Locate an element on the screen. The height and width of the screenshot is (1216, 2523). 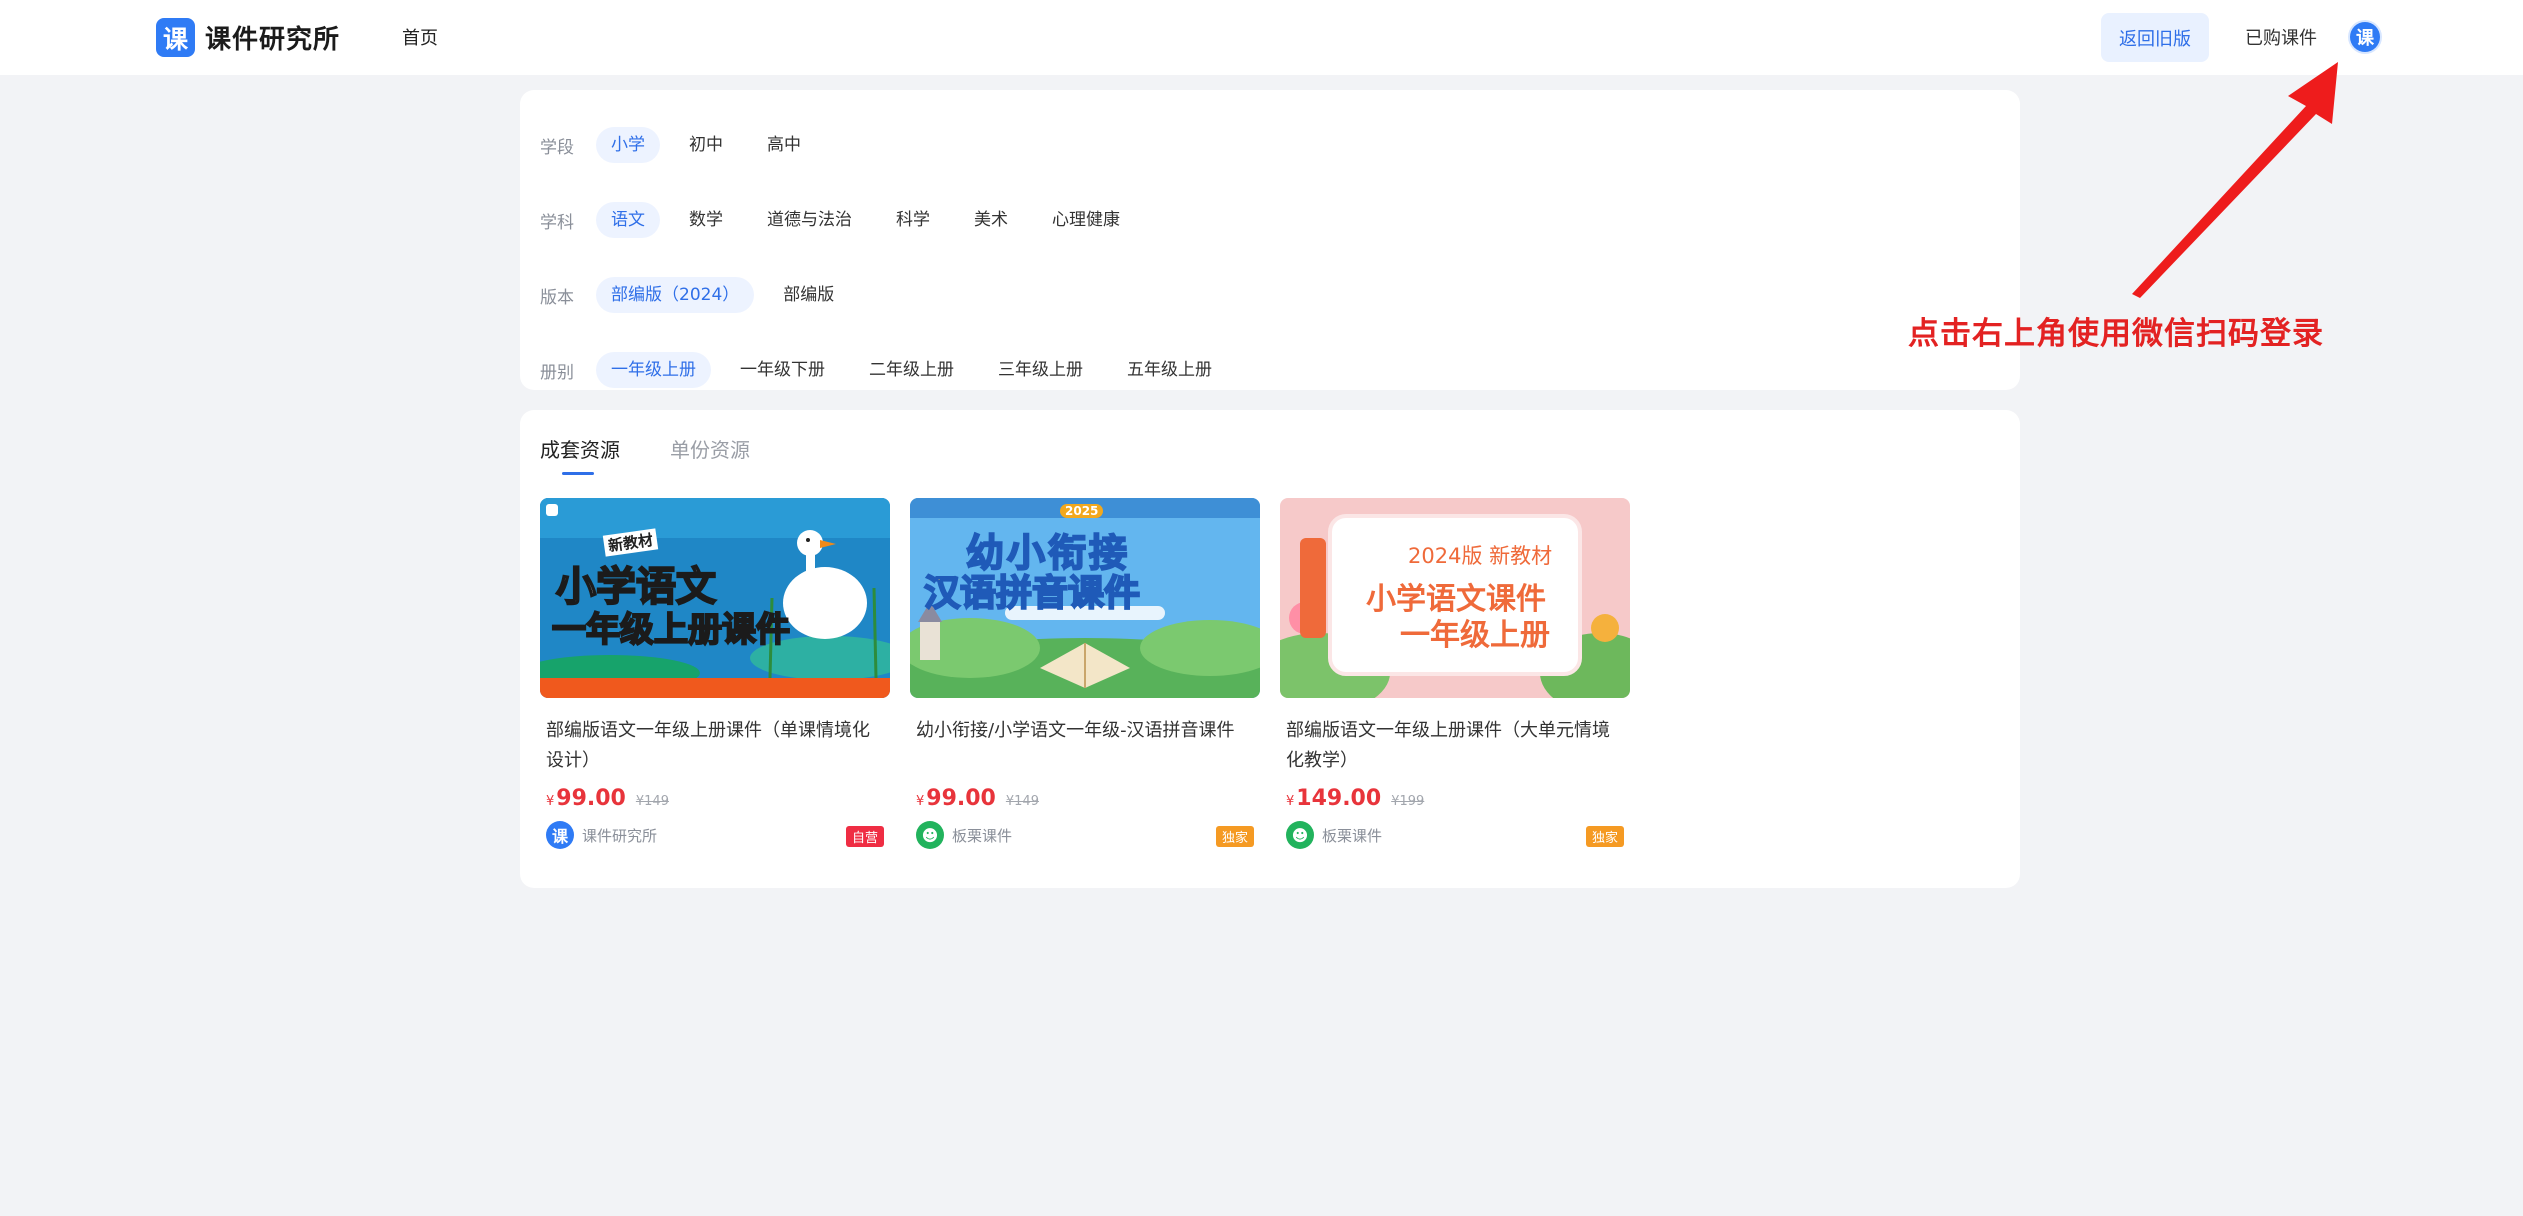
resource-tabs: 成套资源 单份资源 is located at coordinates (670, 454).